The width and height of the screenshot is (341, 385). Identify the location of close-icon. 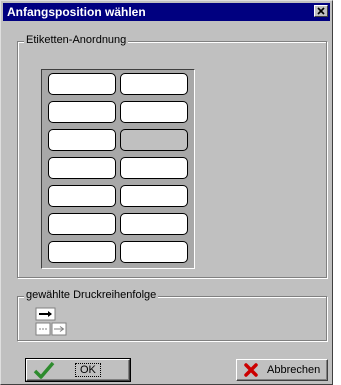
(321, 11).